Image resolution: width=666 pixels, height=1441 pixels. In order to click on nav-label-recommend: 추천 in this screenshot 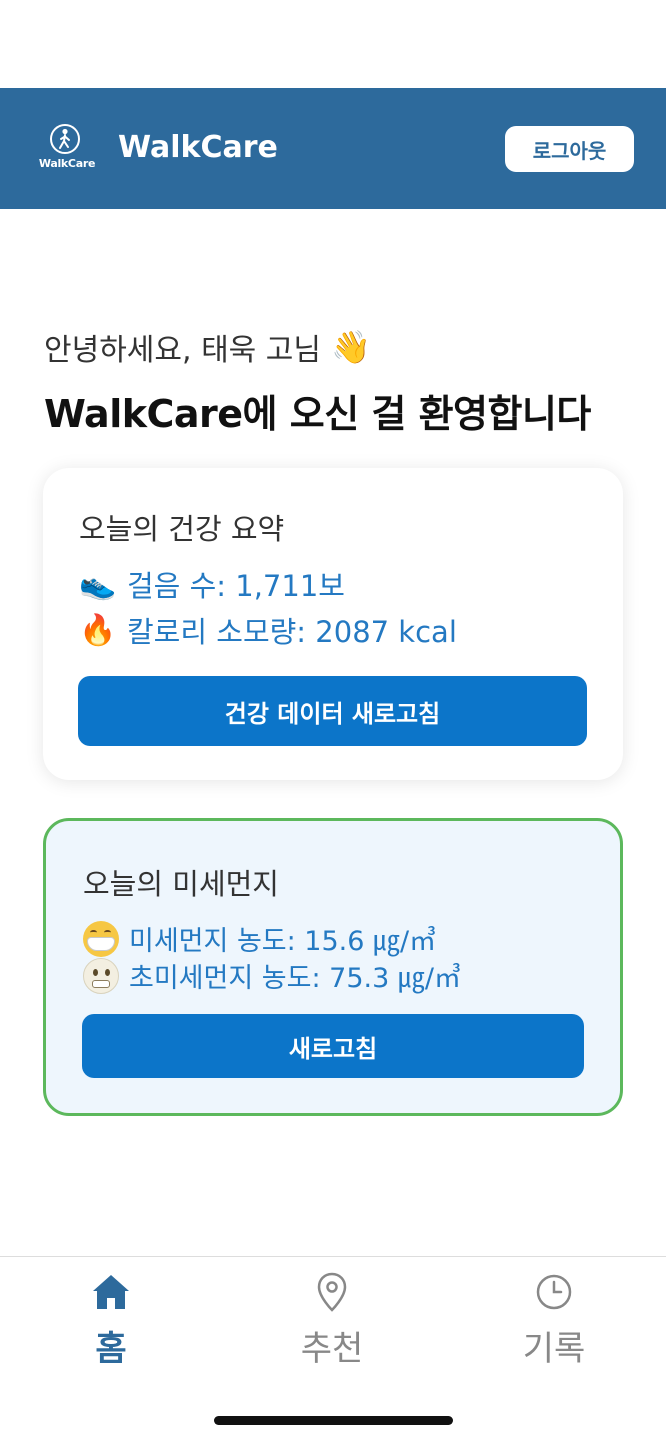, I will do `click(332, 1349)`.